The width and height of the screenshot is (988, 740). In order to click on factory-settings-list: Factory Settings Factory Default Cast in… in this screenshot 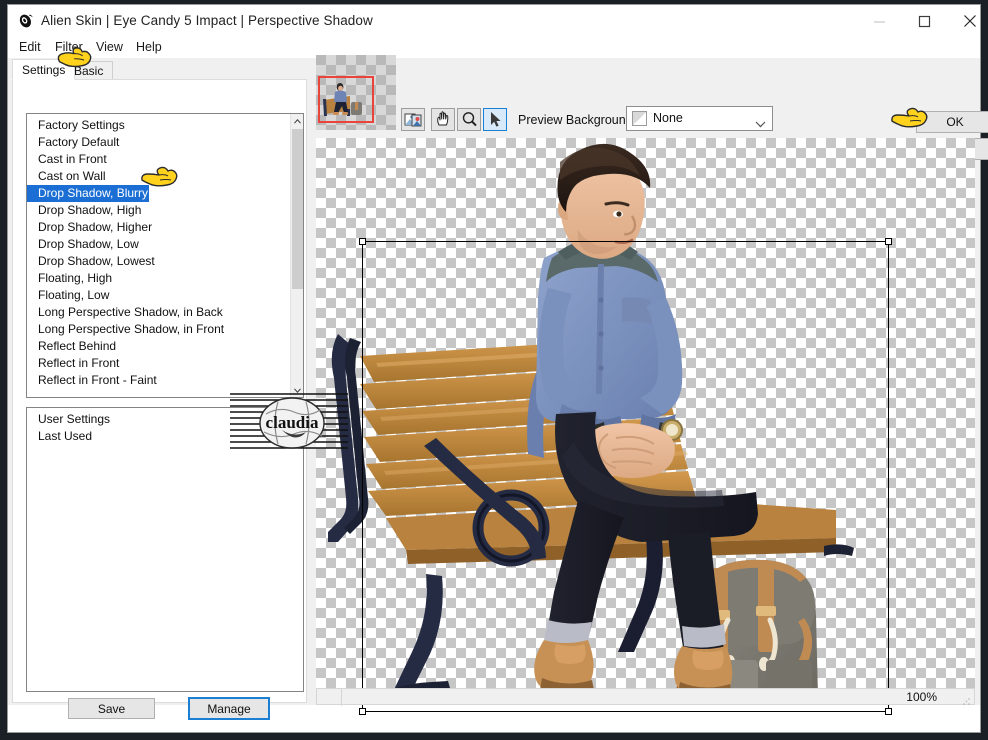, I will do `click(165, 255)`.